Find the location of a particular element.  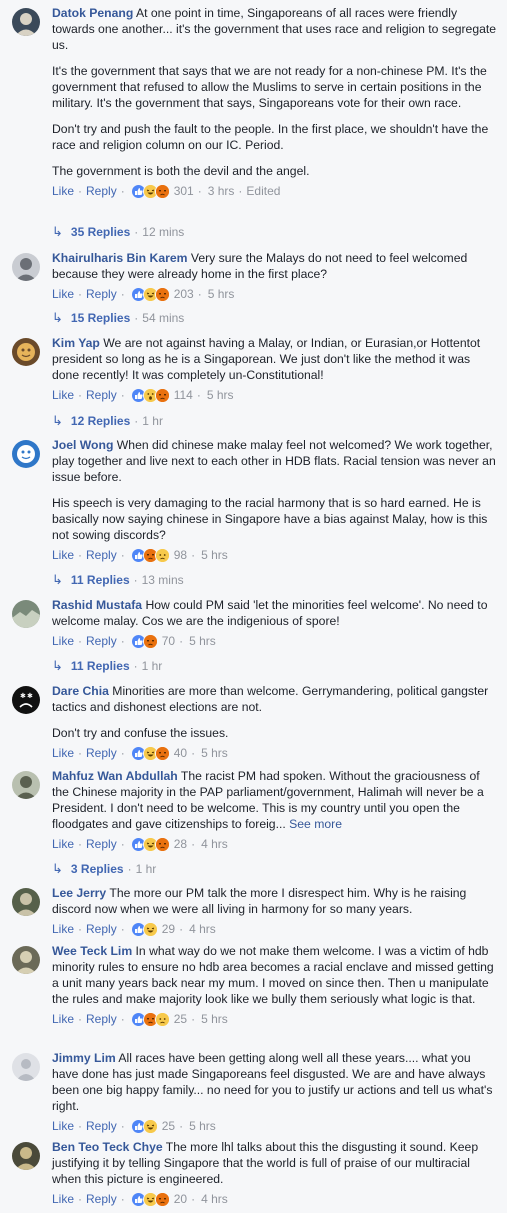

commenter-name: Rashid Mustafa is located at coordinates (97, 605).